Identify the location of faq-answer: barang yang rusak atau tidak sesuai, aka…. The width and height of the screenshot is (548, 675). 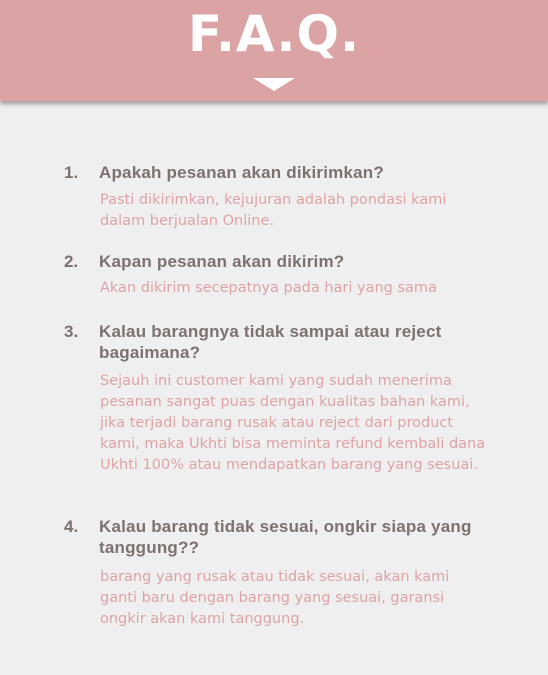
(275, 598).